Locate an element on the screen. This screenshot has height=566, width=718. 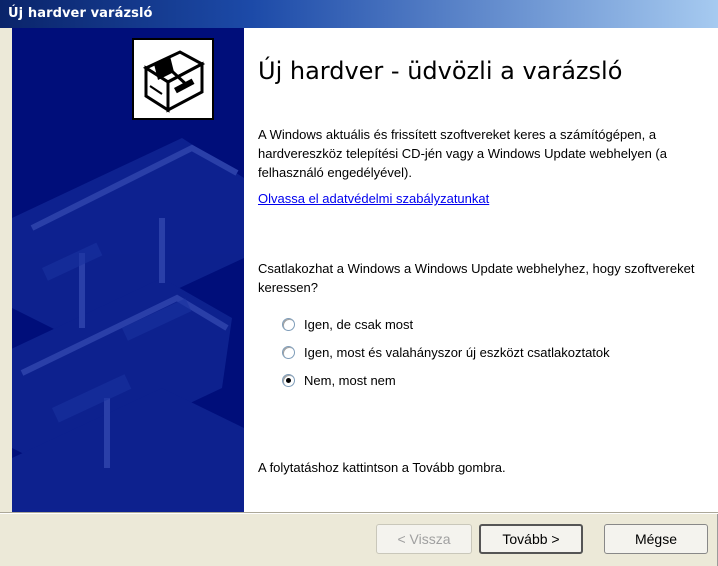
radio-button-selected is located at coordinates (288, 380).